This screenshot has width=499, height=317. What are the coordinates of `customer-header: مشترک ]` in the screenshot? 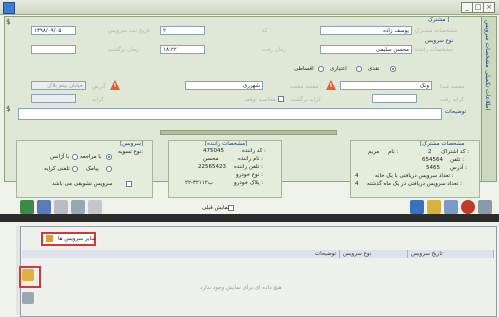 It's located at (439, 20).